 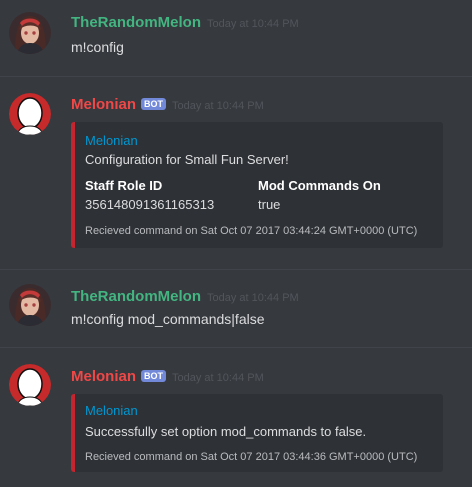 I want to click on embed-field-value: true, so click(x=269, y=204).